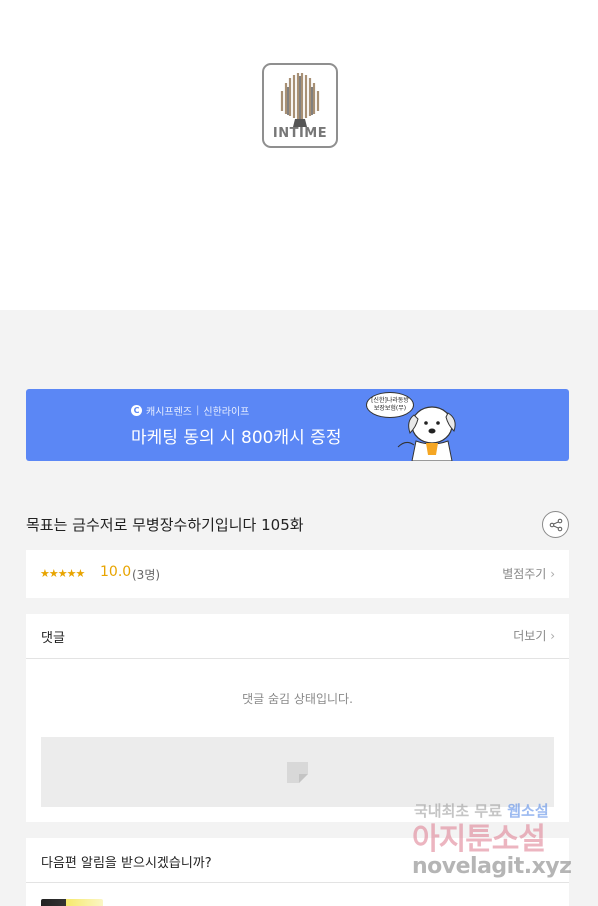  What do you see at coordinates (72, 902) in the screenshot?
I see `episode-thumbnail` at bounding box center [72, 902].